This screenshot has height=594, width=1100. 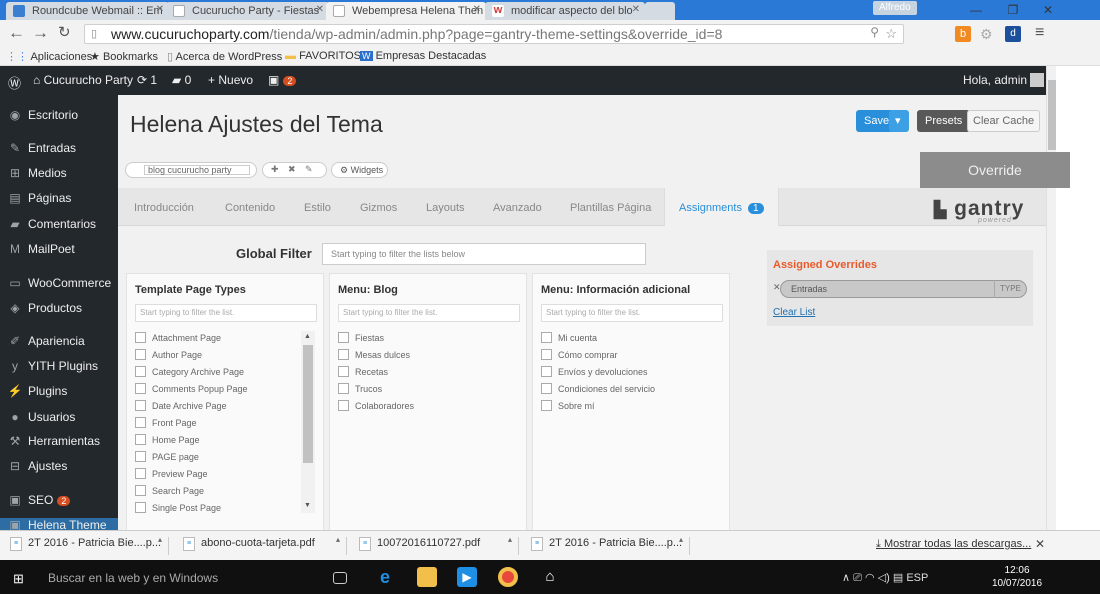 What do you see at coordinates (598, 357) in the screenshot?
I see `list-item: Cómo comprar` at bounding box center [598, 357].